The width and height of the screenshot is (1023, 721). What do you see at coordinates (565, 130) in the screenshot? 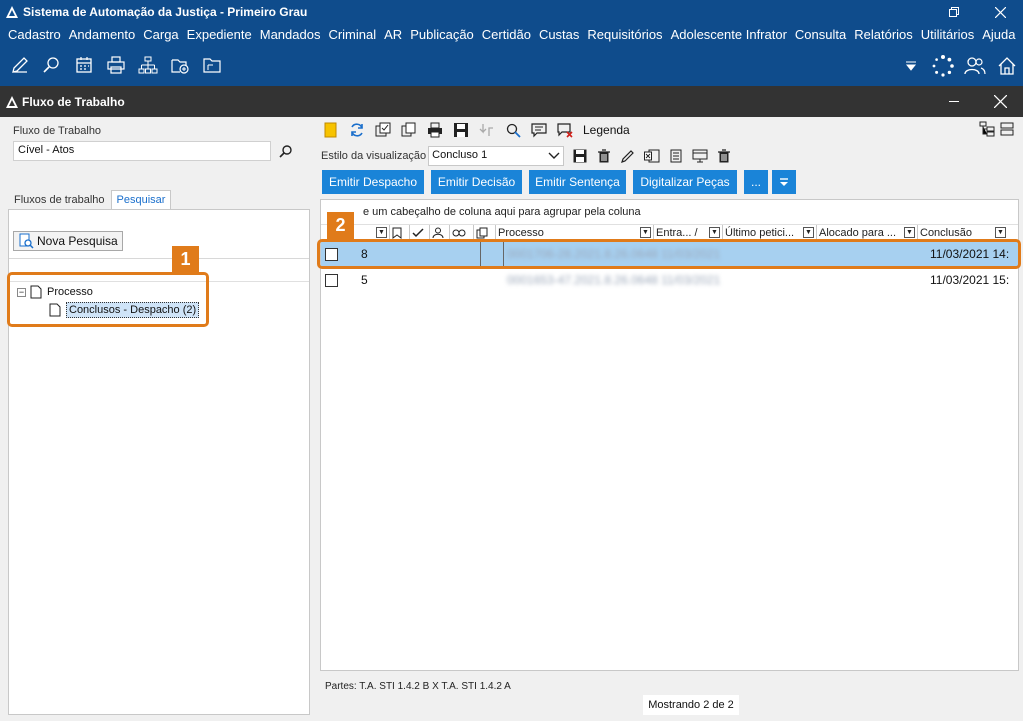
I see `delete-comment-icon` at bounding box center [565, 130].